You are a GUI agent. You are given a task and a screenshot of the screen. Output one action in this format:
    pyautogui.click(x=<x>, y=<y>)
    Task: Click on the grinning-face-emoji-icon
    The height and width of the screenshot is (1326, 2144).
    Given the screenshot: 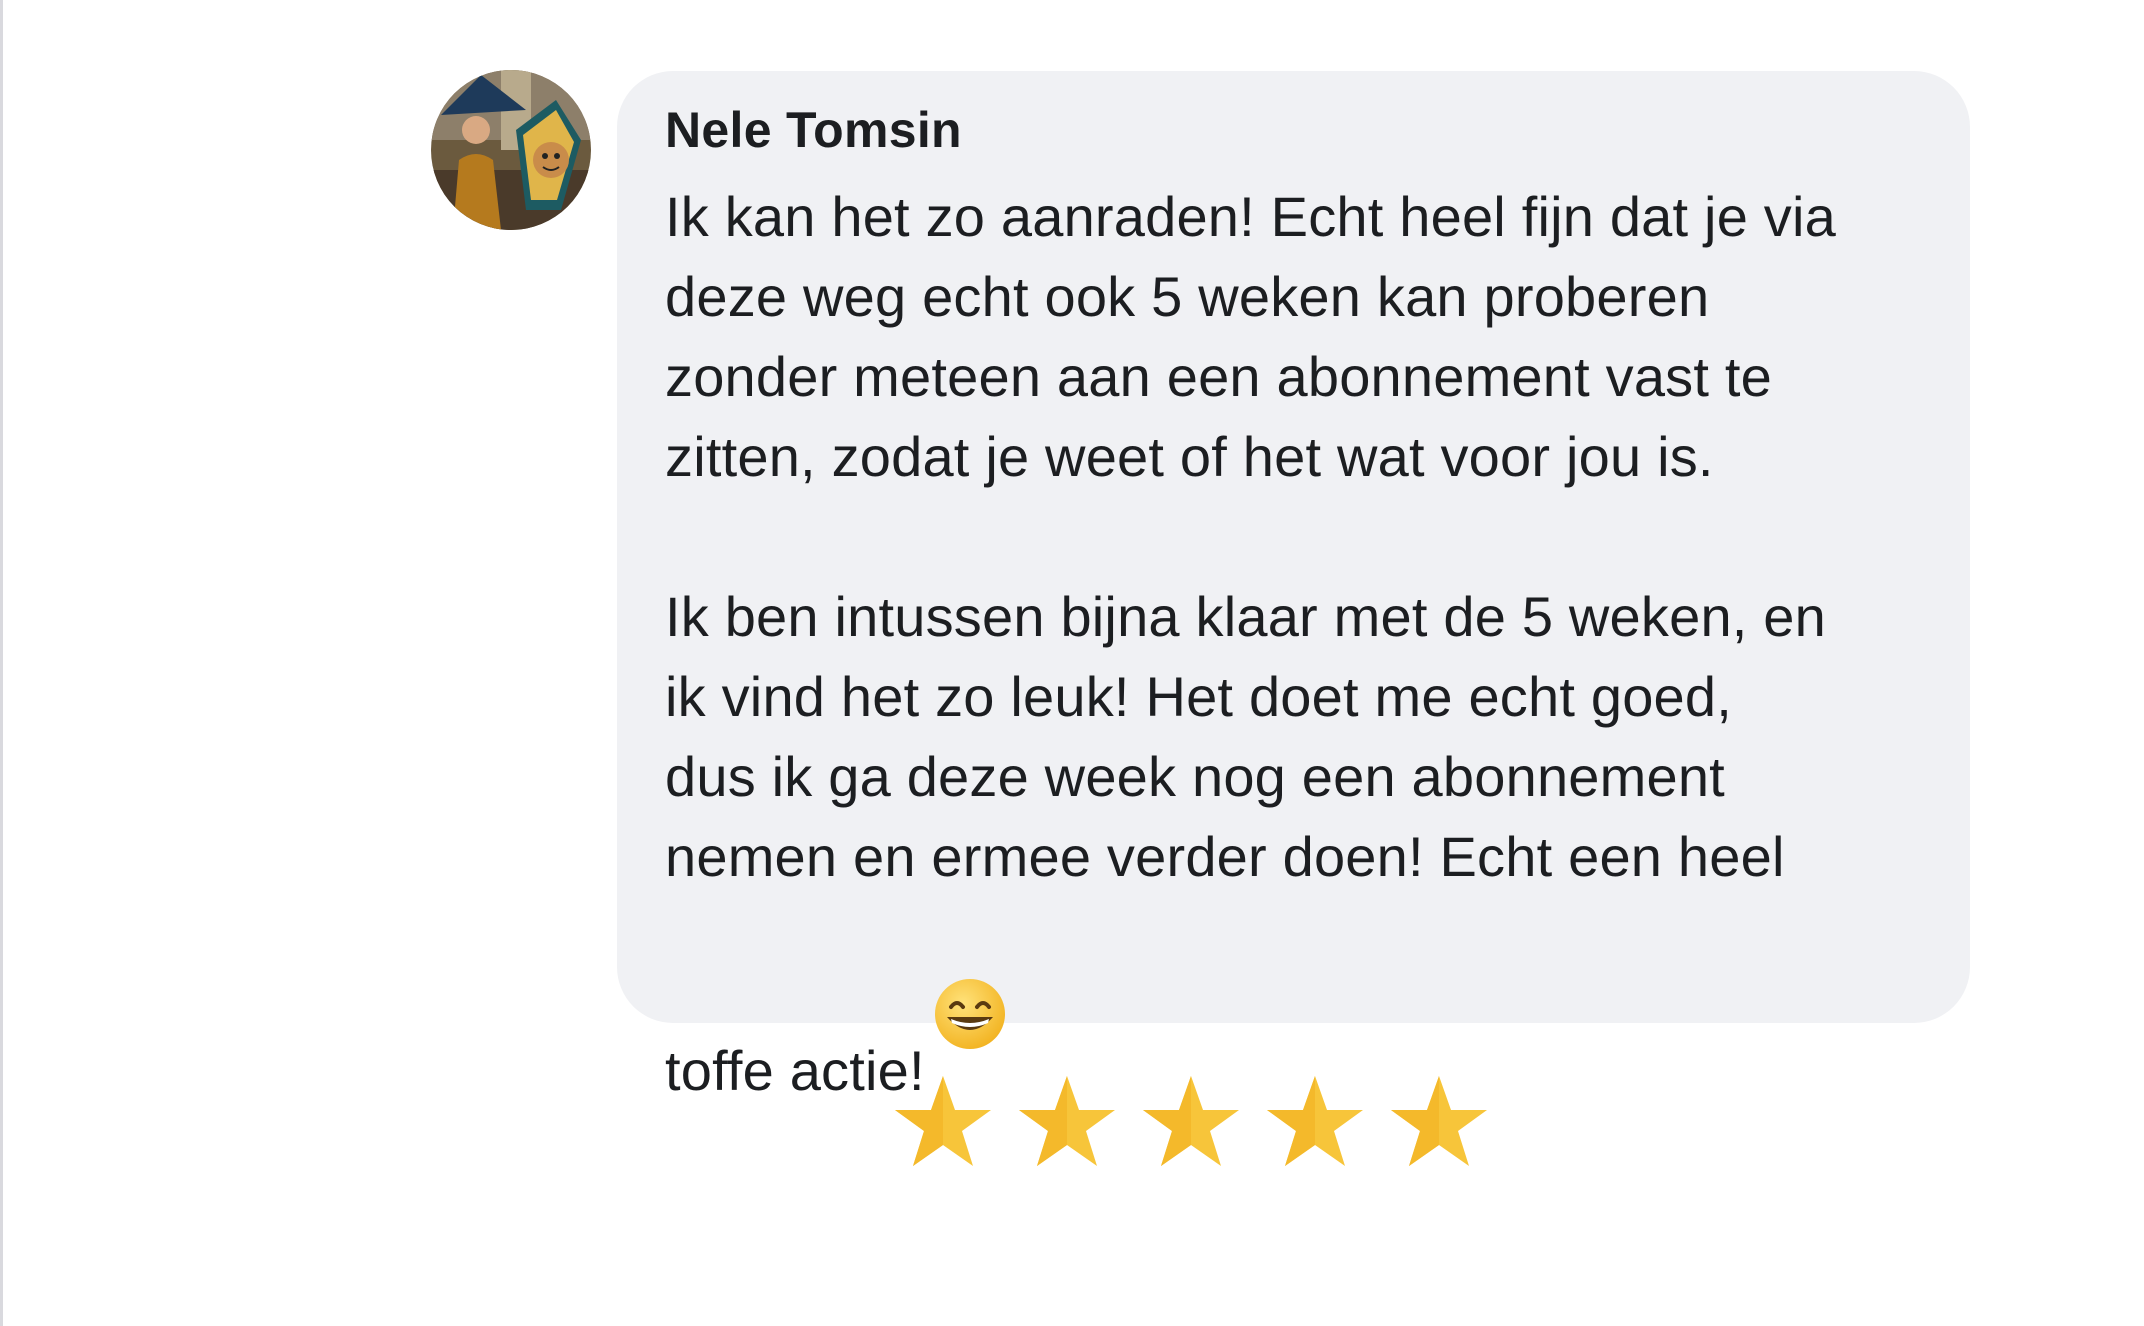 What is the action you would take?
    pyautogui.click(x=970, y=973)
    